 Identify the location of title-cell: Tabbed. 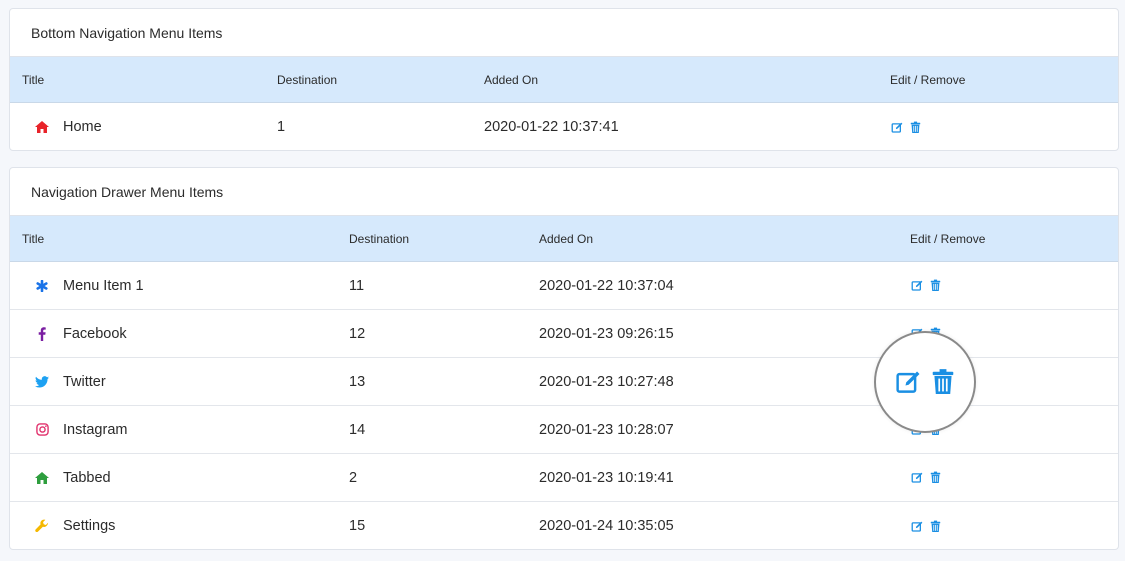
(72, 478).